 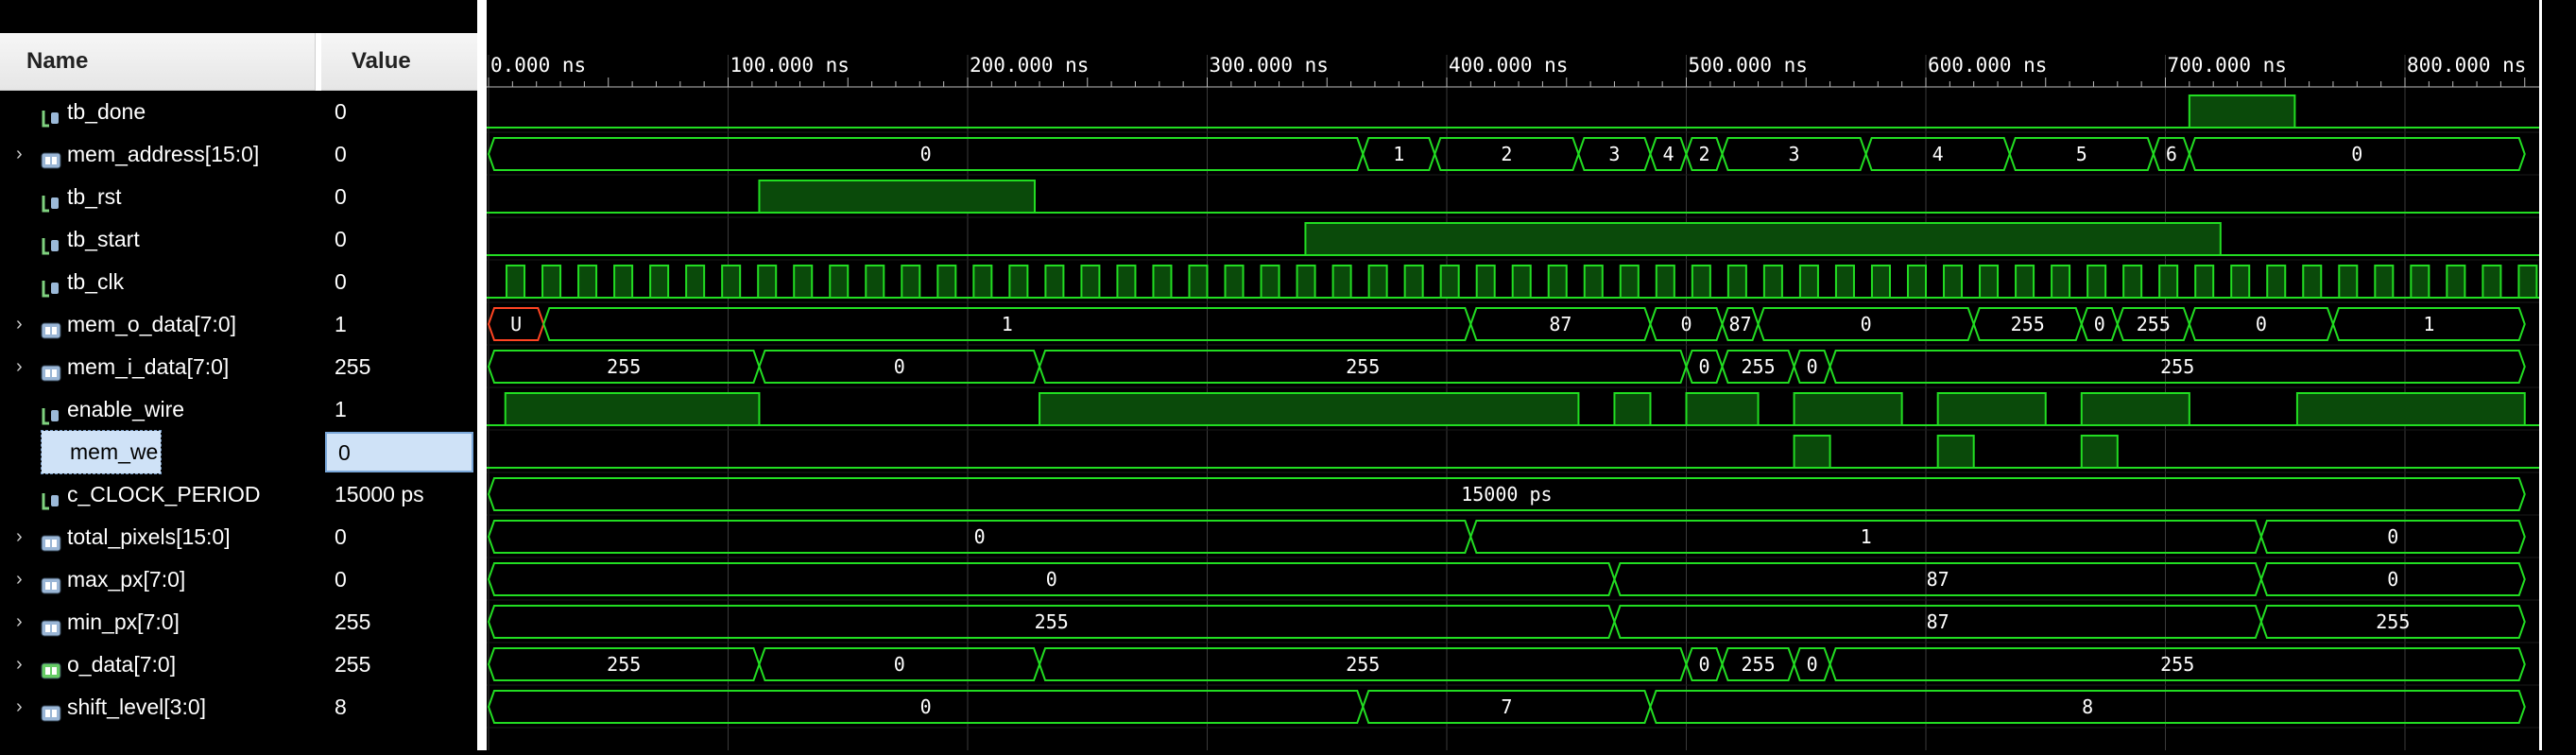 I want to click on signal-value: 15000 ps, so click(x=400, y=494).